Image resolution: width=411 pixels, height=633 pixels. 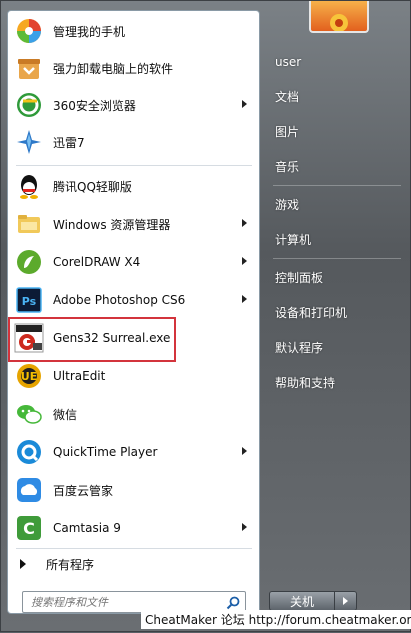 I want to click on highlight-box, so click(x=92, y=339).